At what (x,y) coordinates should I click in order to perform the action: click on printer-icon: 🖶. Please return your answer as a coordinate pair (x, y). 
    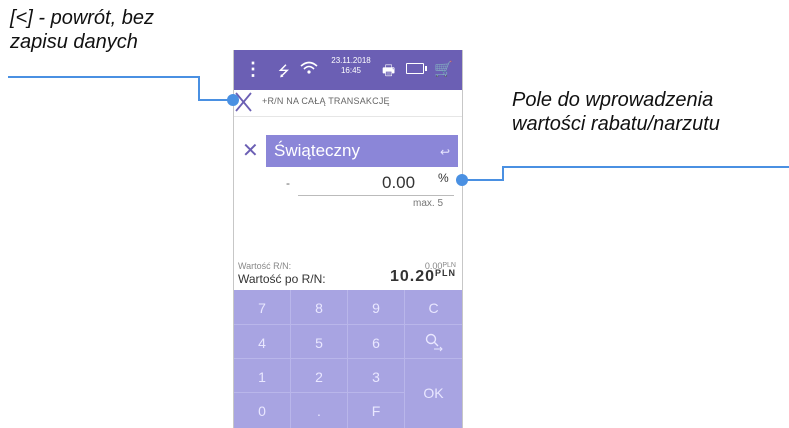
    Looking at the image, I should click on (389, 70).